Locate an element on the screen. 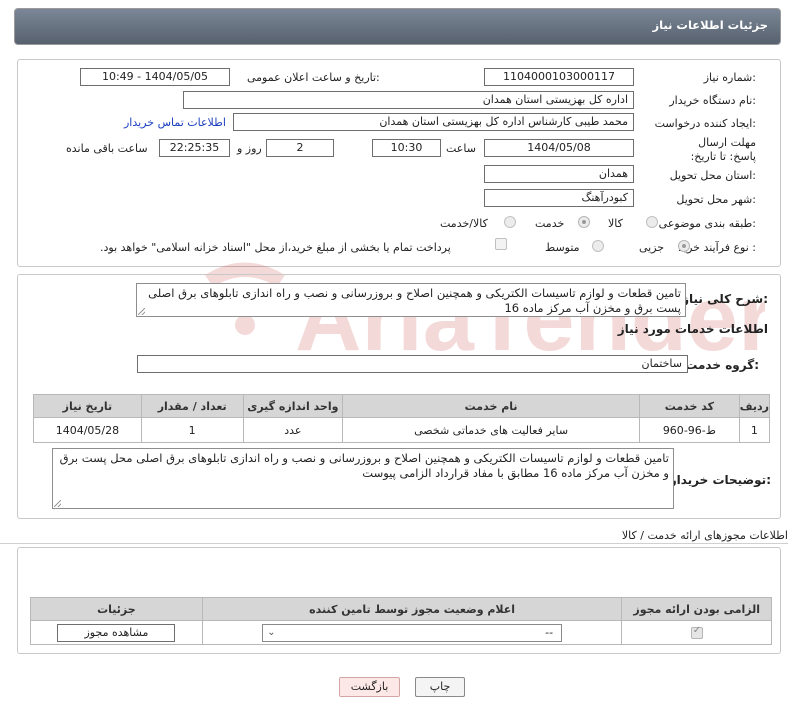 This screenshot has height=713, width=788. services-section-title: اطلاعات خدمات مورد نیاز is located at coordinates (692, 329).